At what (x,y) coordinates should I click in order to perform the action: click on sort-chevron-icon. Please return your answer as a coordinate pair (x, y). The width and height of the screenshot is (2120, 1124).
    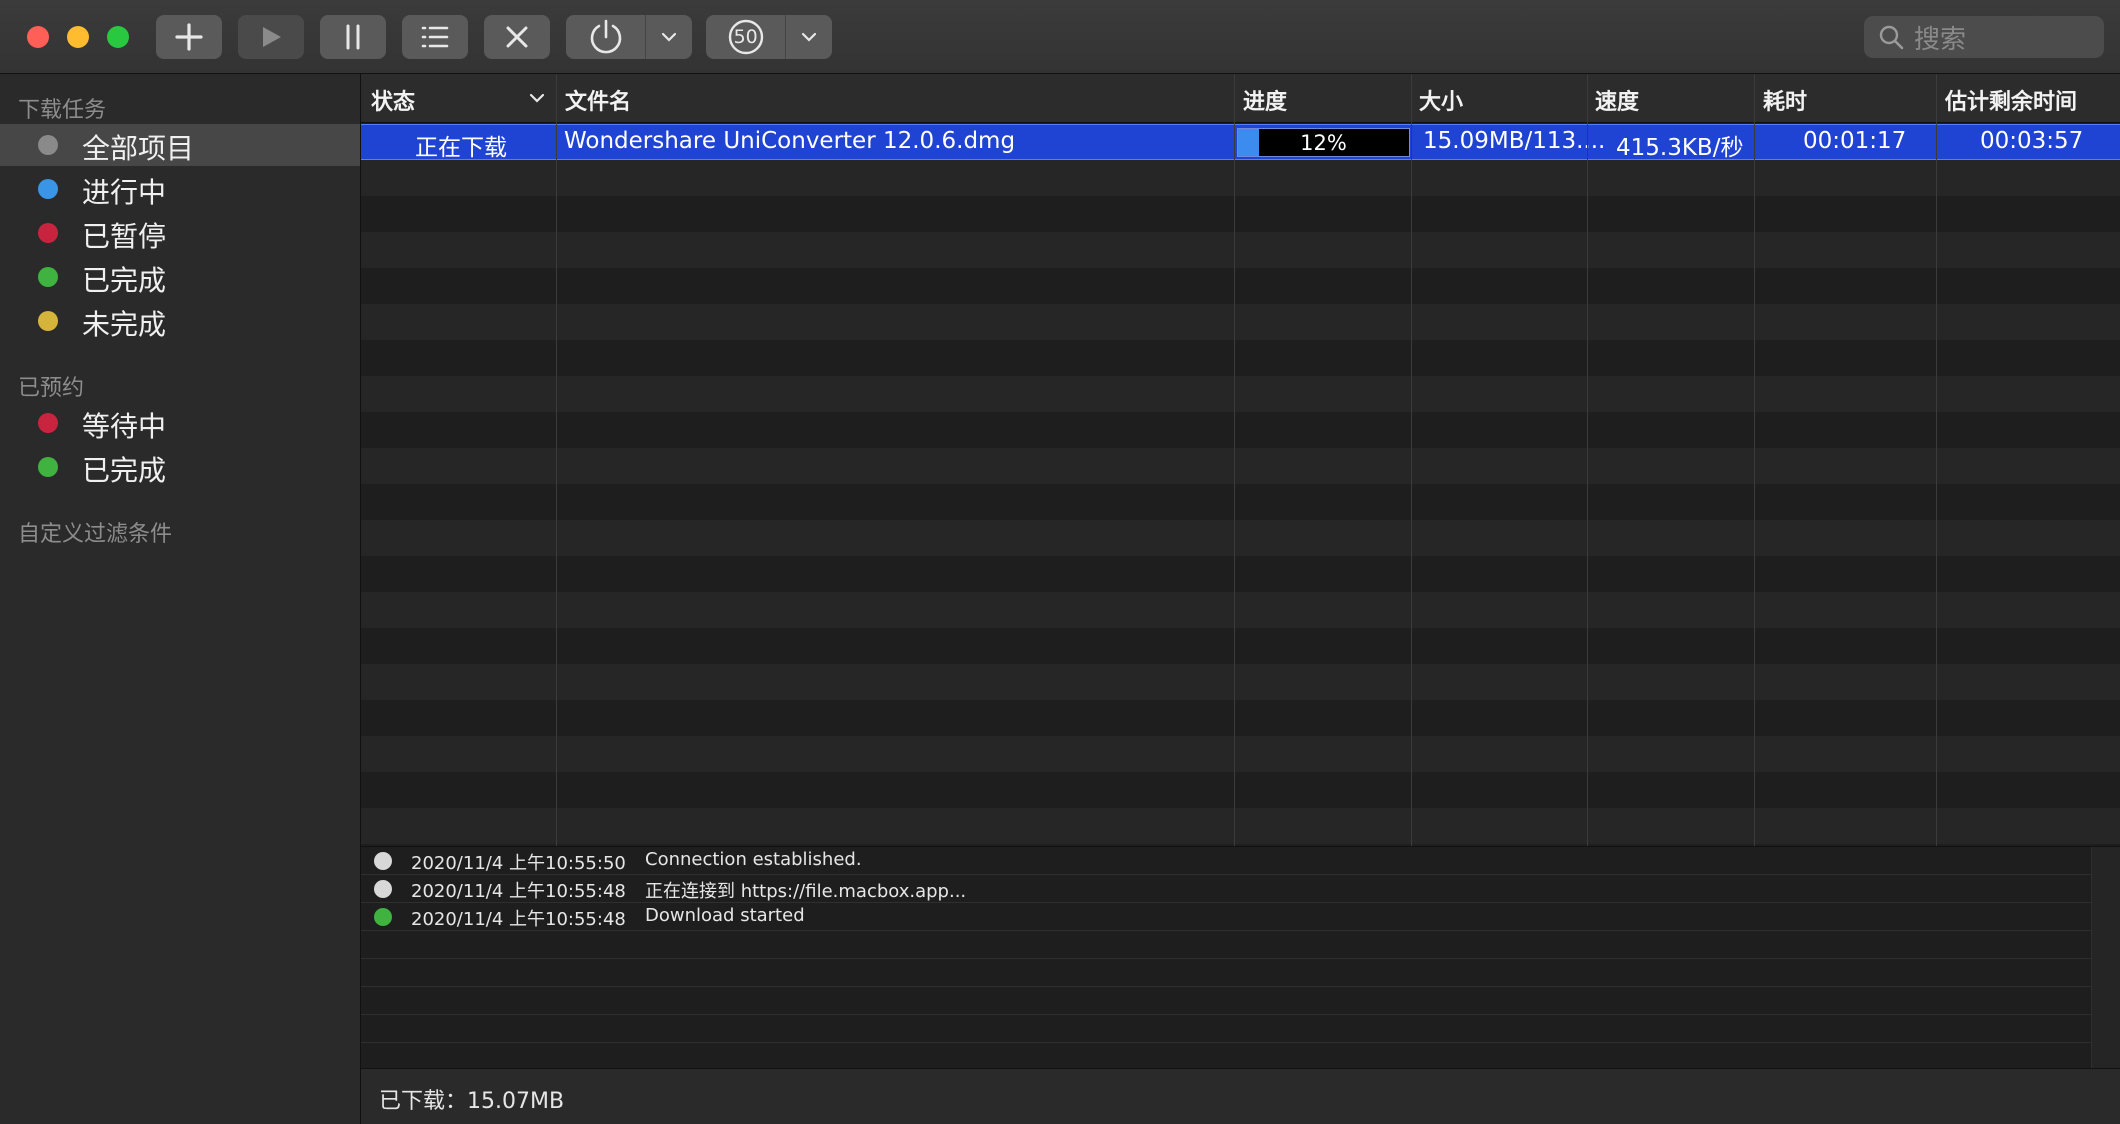
    Looking at the image, I should click on (537, 98).